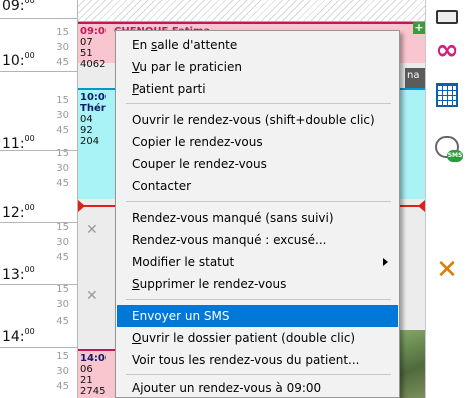  What do you see at coordinates (257, 387) in the screenshot?
I see `menu-item-ajouter-rdv: Ajouter un rendez-vous à 09:00` at bounding box center [257, 387].